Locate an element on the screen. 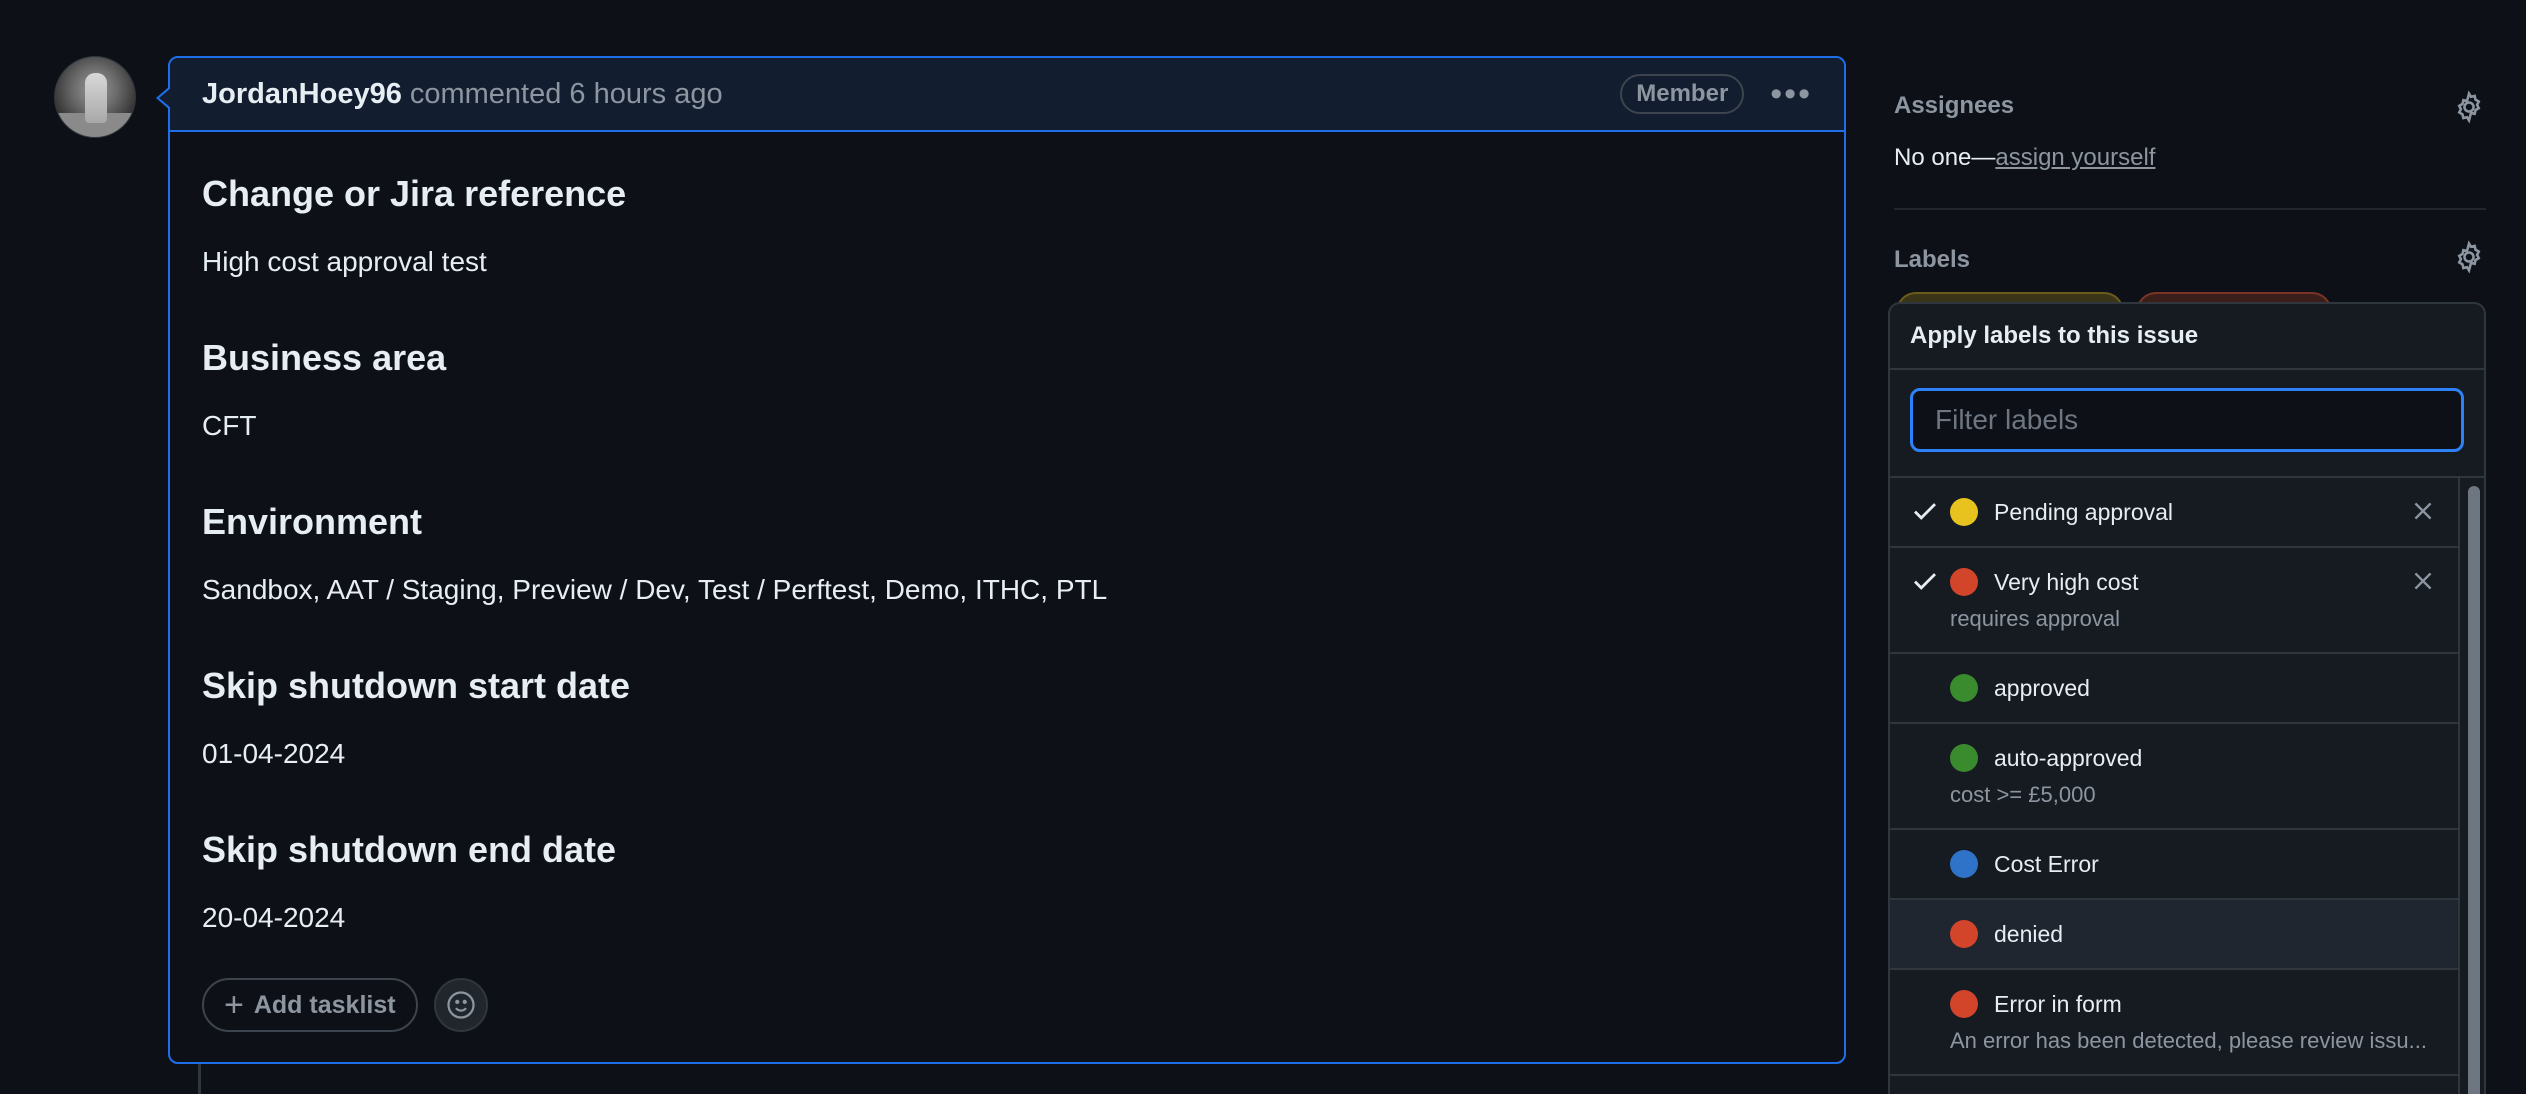  assignees-value: No one—assign yourself is located at coordinates (2024, 158).